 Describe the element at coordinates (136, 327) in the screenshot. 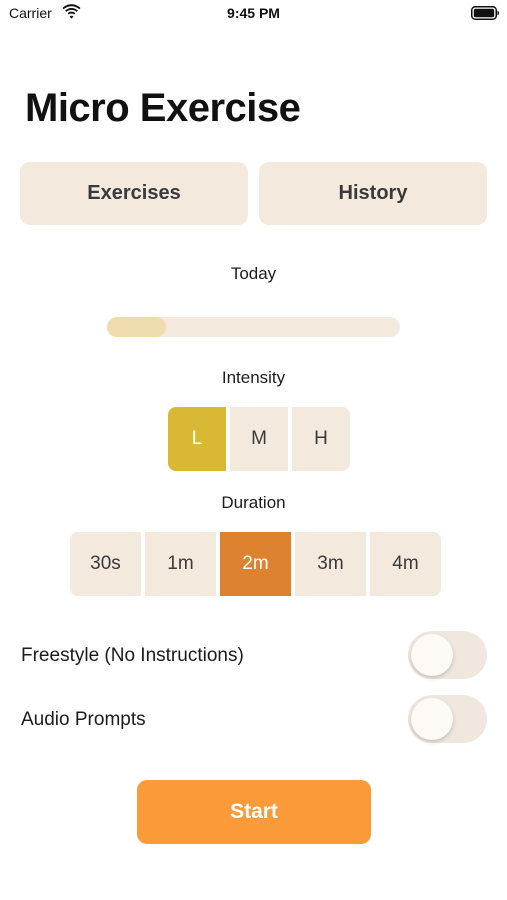

I see `today-progress-fill` at that location.